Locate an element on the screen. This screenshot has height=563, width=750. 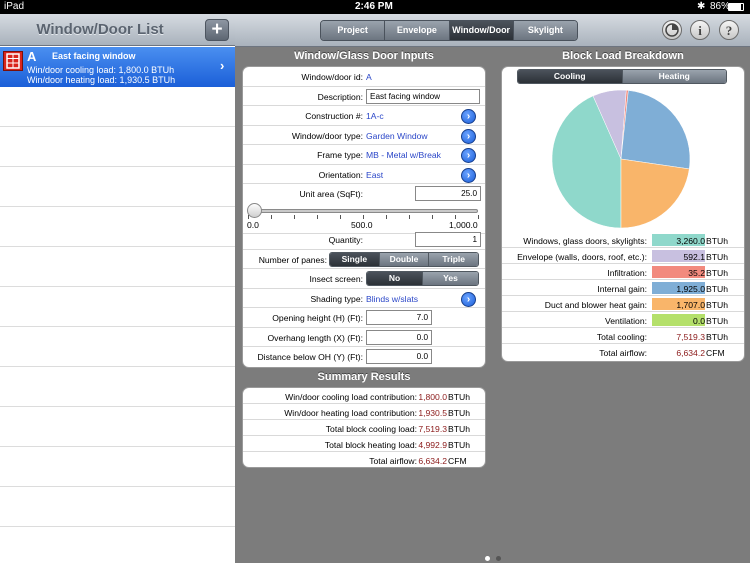
heating-load-text: Win/door heating load: 1,930.5 BTUh is located at coordinates (101, 80).